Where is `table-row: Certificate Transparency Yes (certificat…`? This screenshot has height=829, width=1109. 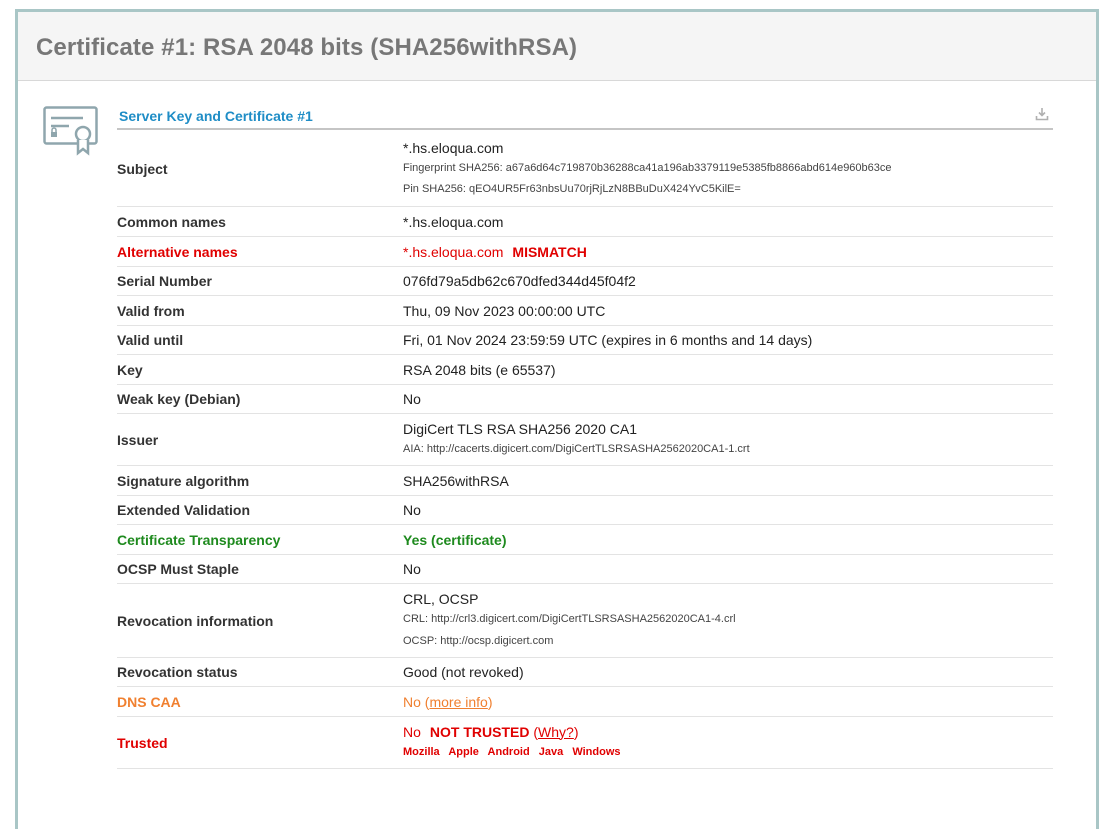
table-row: Certificate Transparency Yes (certificat… is located at coordinates (585, 540).